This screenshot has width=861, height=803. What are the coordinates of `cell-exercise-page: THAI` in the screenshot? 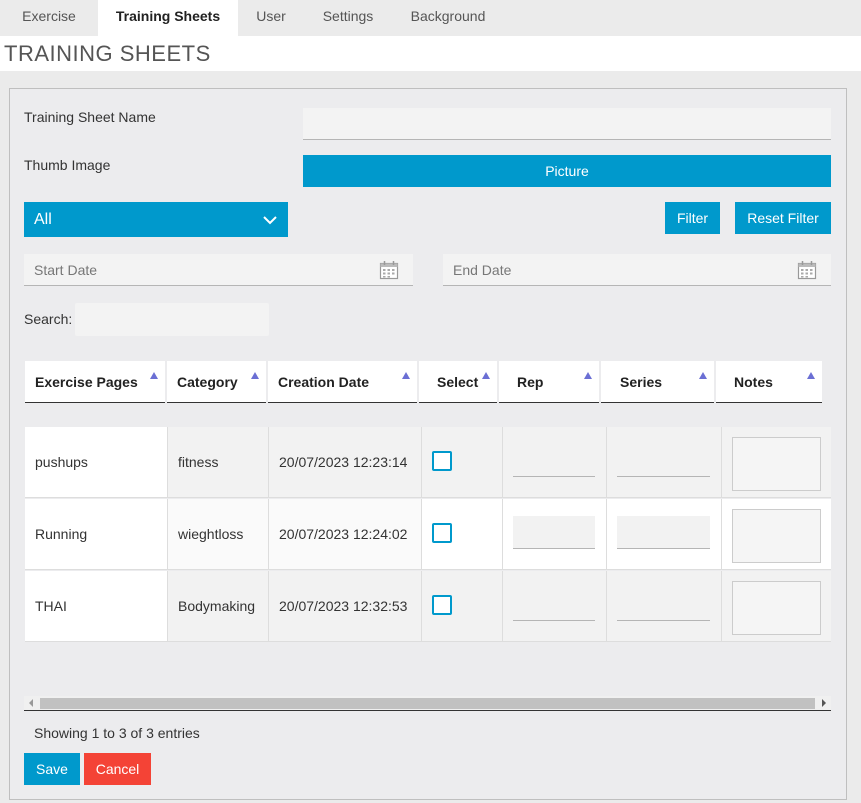 It's located at (96, 606).